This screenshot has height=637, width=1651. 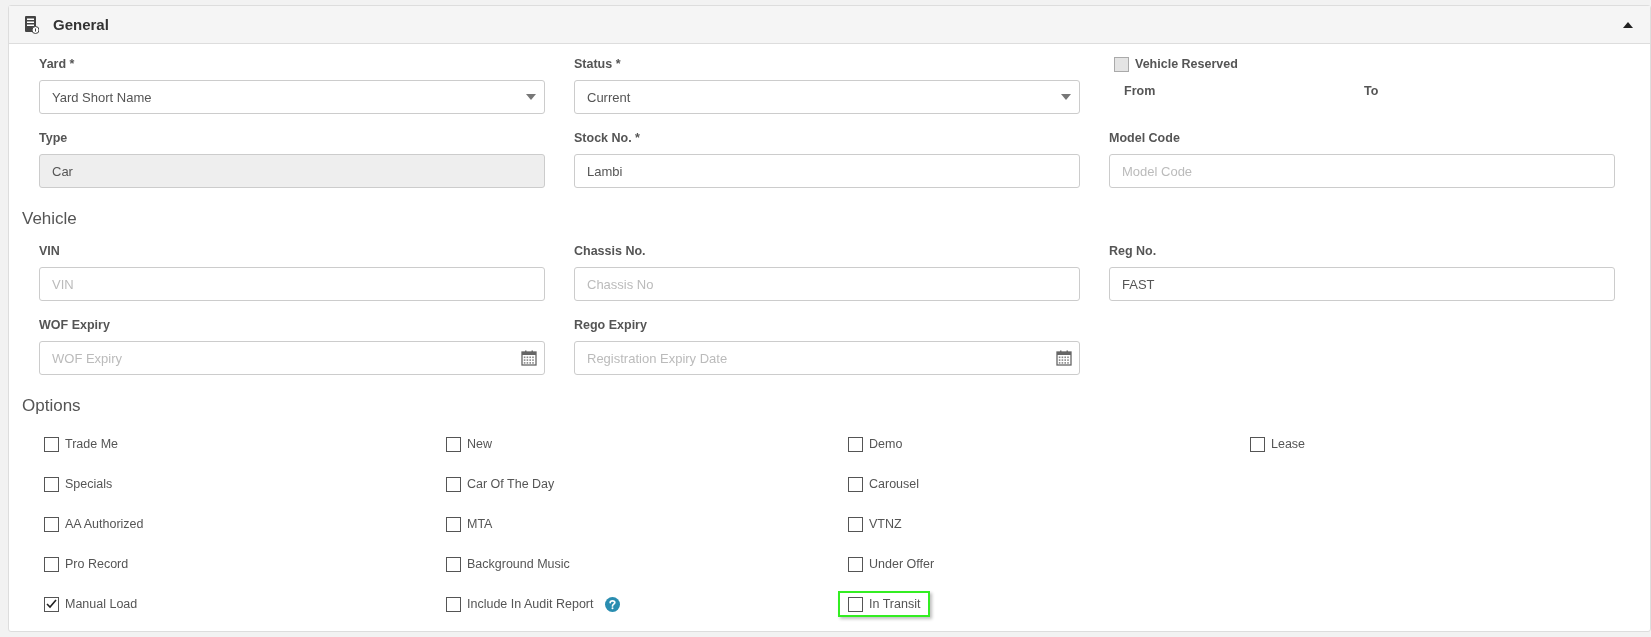 I want to click on option-label: Pro Record, so click(x=97, y=564).